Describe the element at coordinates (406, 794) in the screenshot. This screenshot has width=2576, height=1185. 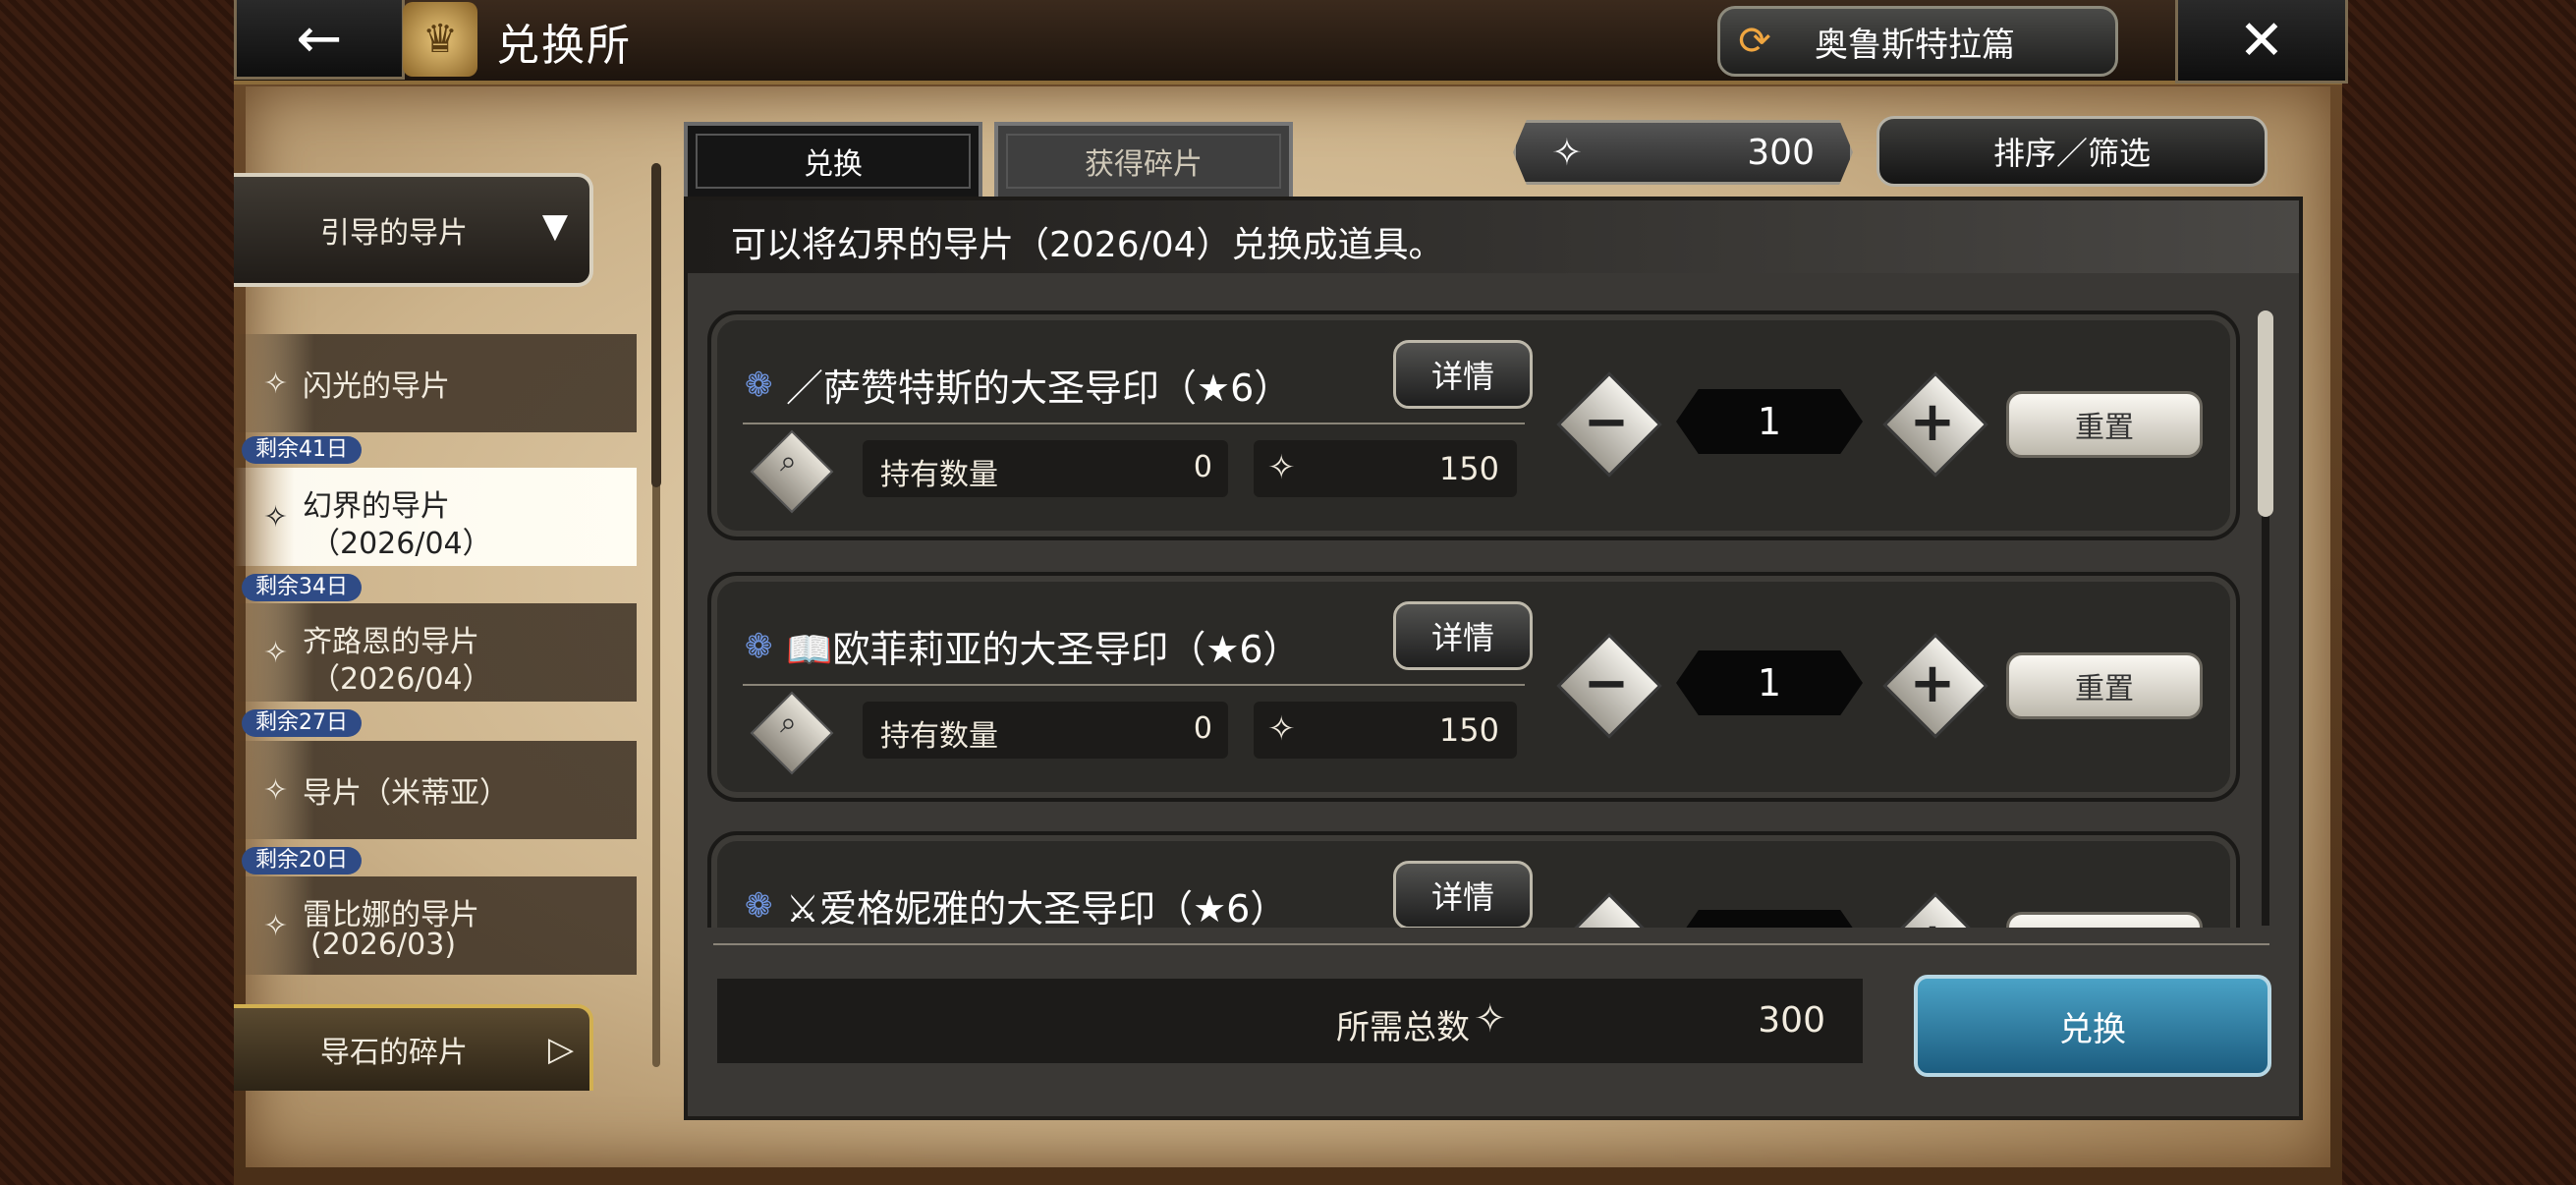
I see `sidebar-item-label: 导片（米蒂亚）` at that location.